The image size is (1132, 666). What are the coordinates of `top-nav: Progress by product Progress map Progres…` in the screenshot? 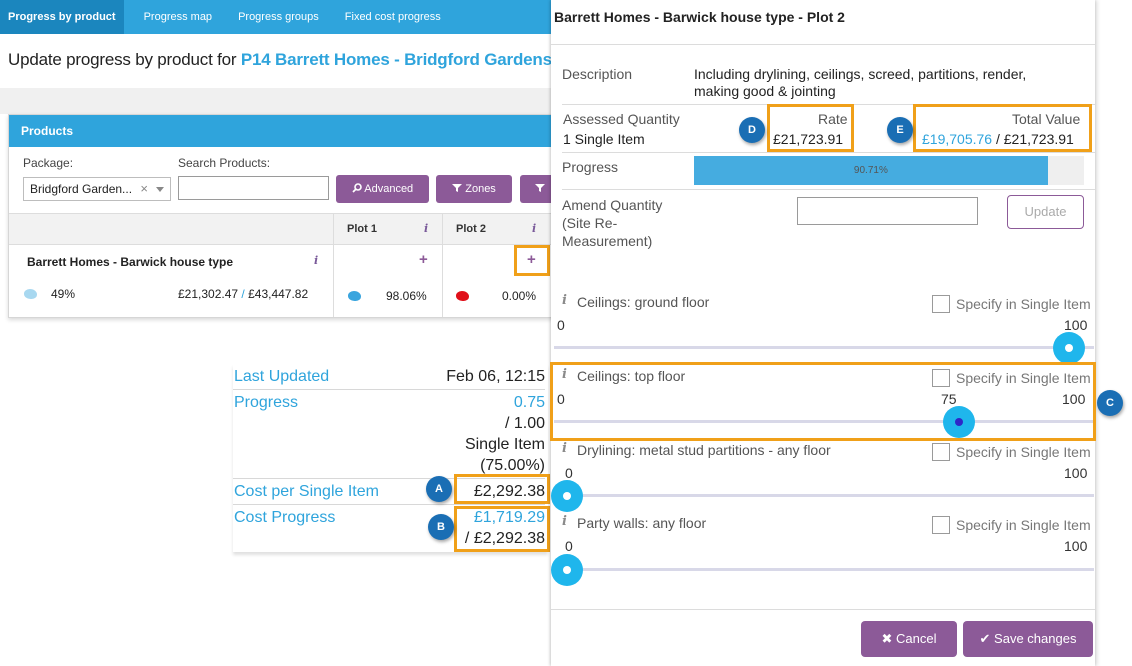 It's located at (280, 17).